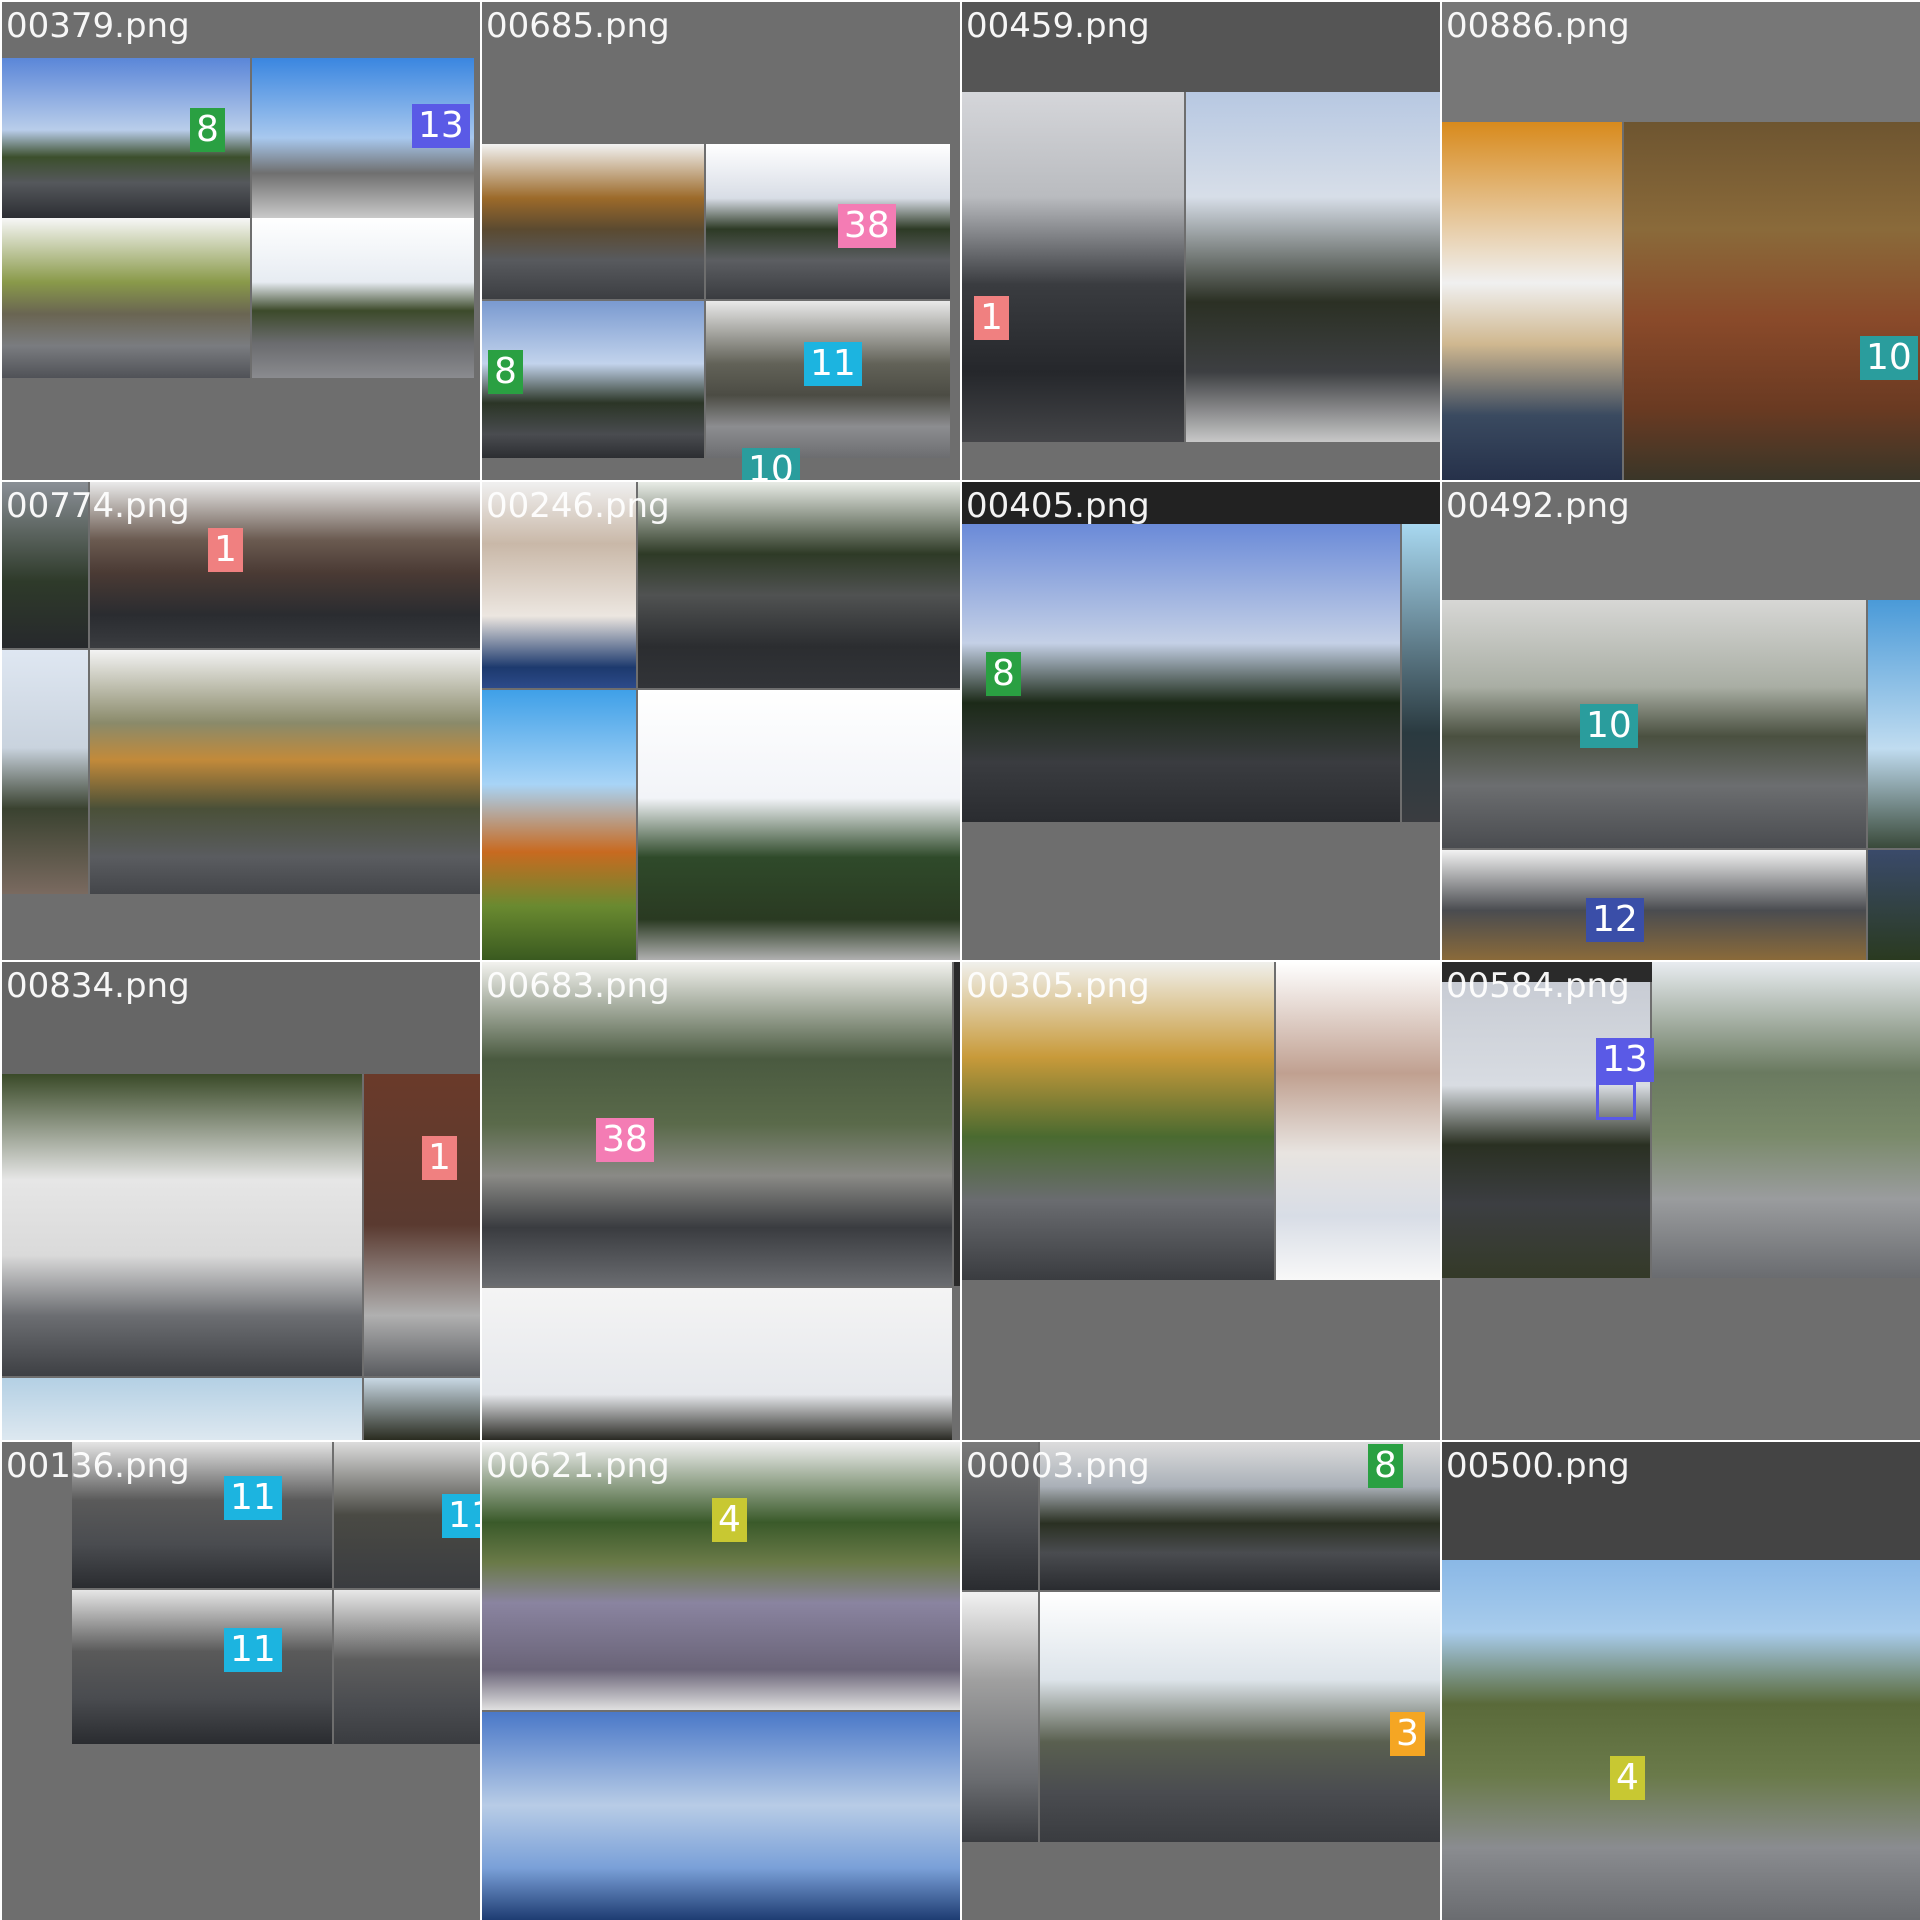 The width and height of the screenshot is (1920, 1920). I want to click on mosaic-cell-00379: 00379.png 8 13, so click(241, 241).